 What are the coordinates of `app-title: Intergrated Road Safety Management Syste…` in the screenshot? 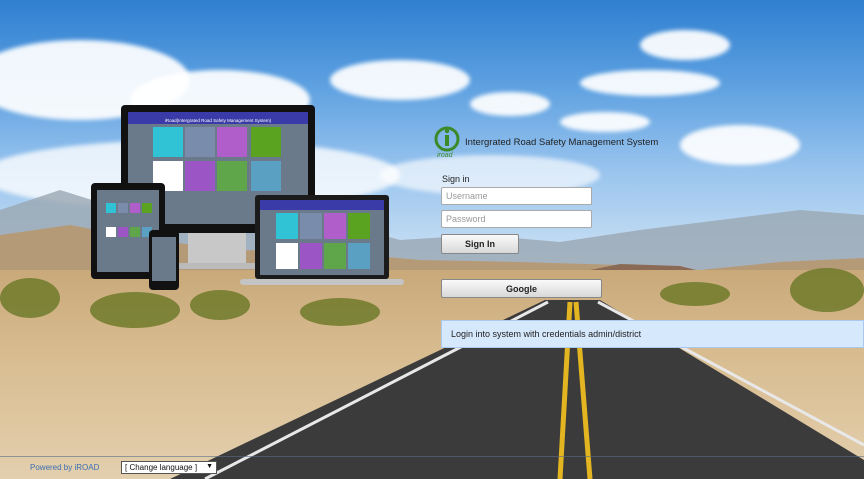 It's located at (562, 142).